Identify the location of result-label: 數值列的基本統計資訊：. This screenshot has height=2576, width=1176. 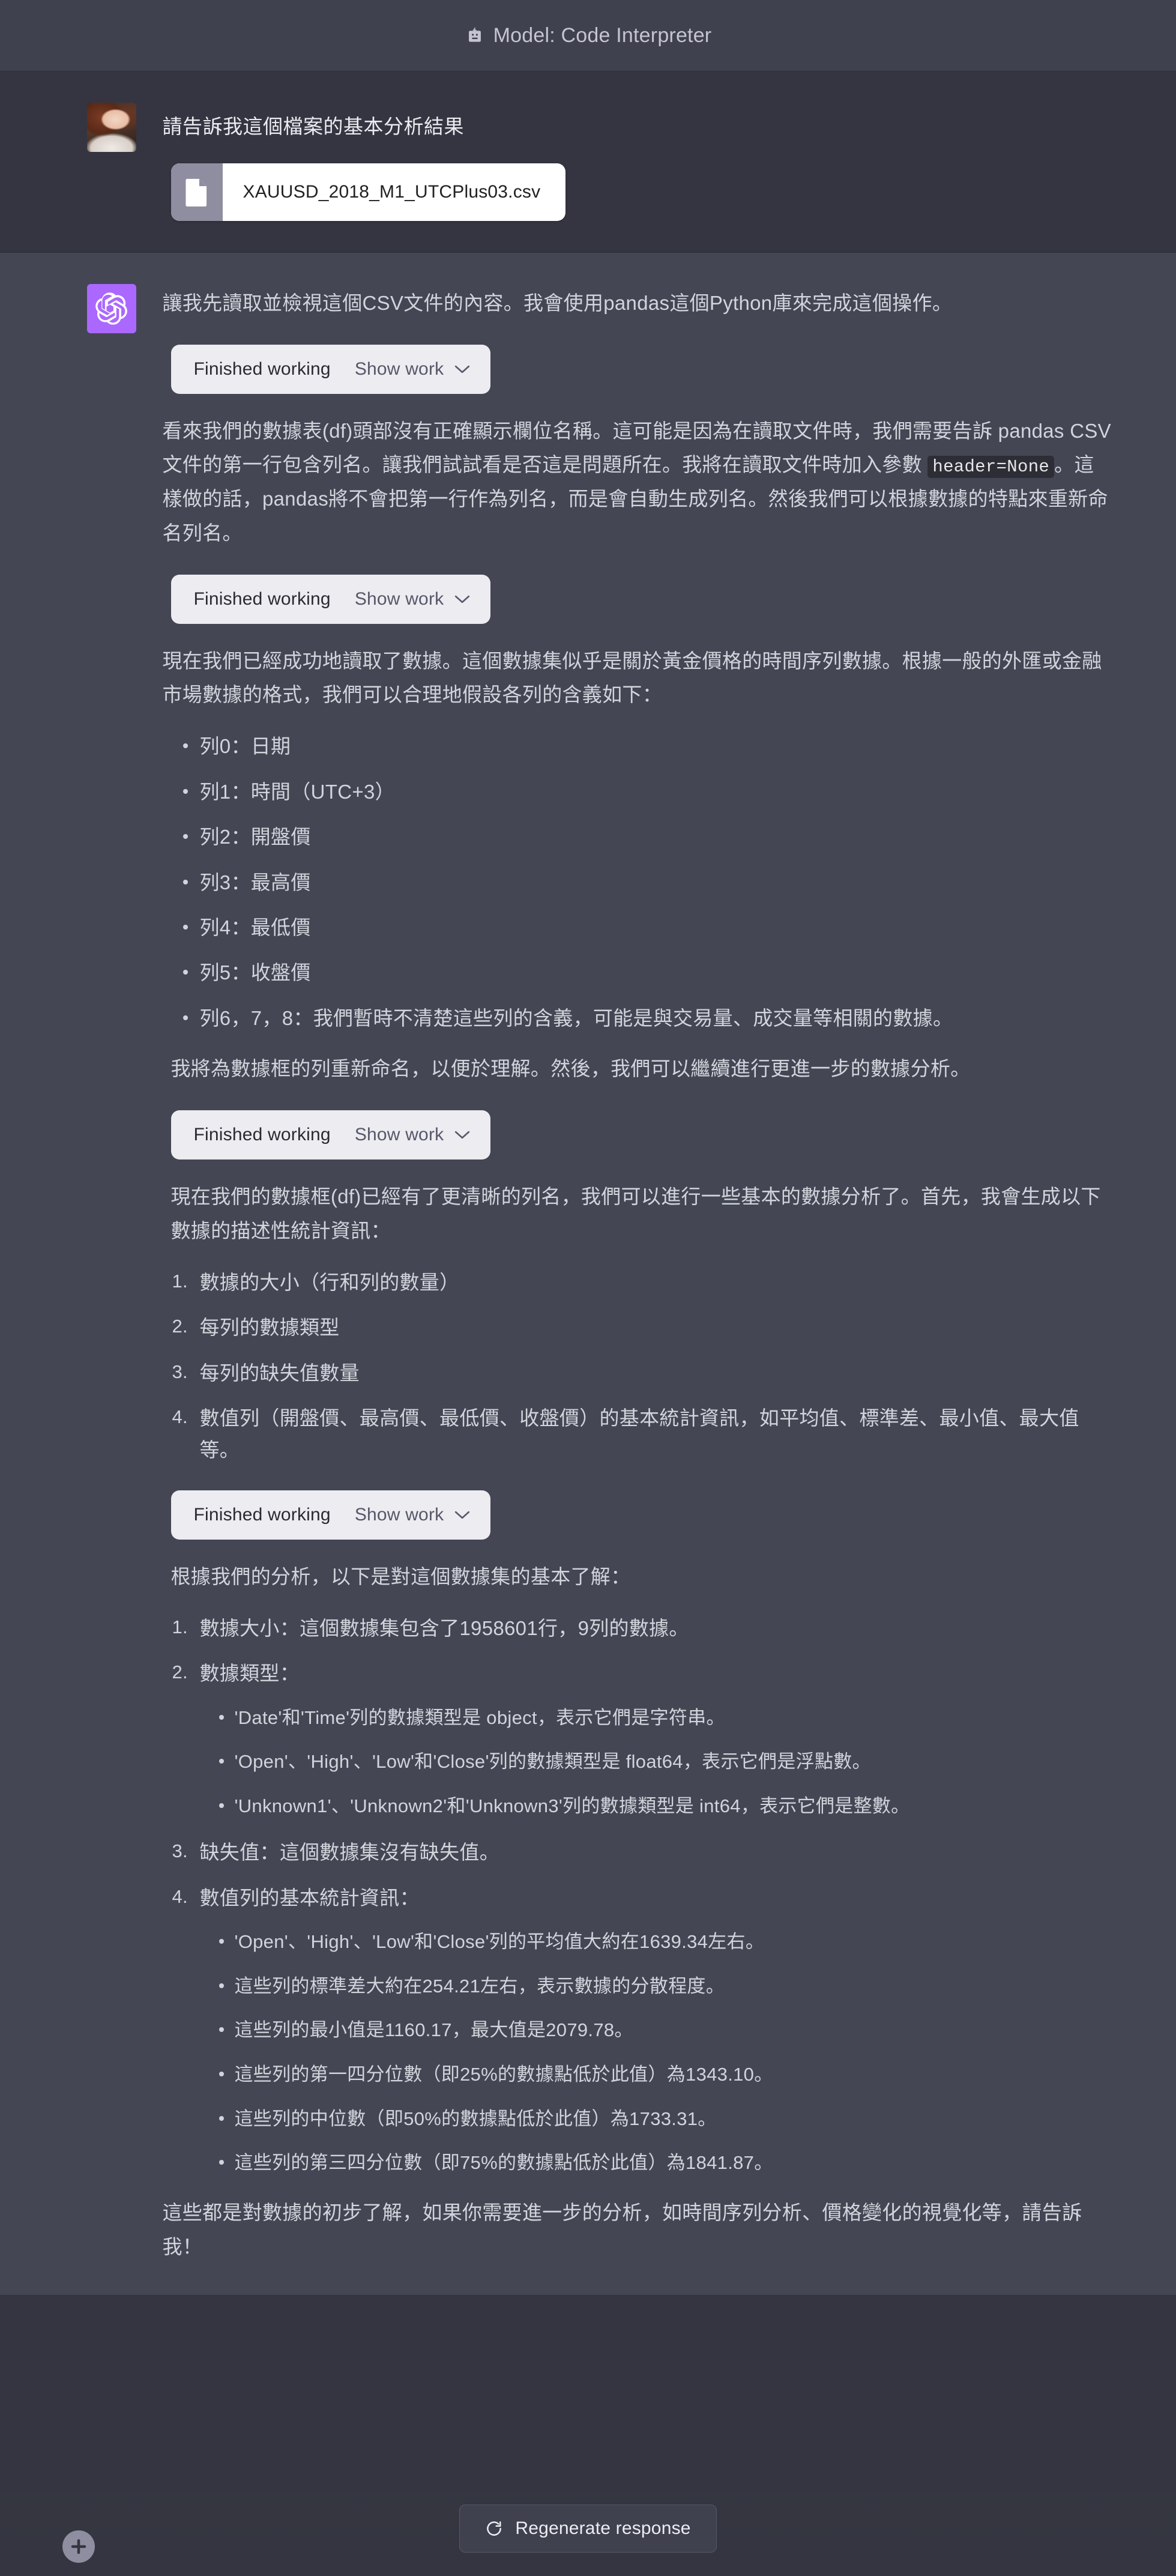
(309, 1898).